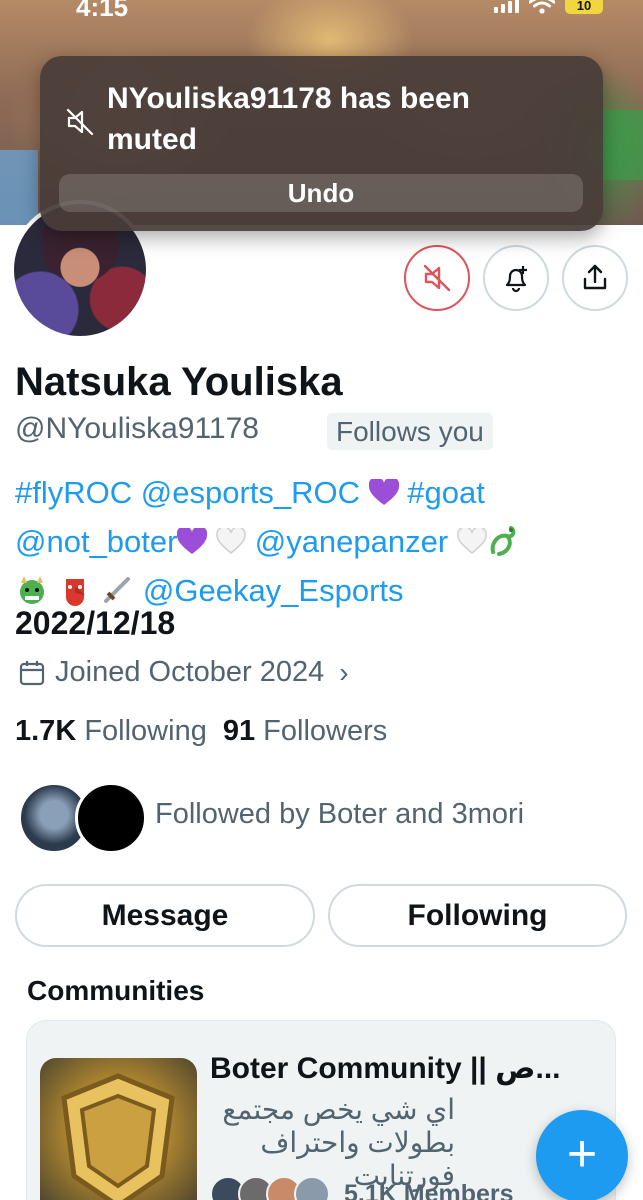 Image resolution: width=643 pixels, height=1200 pixels. I want to click on bio-hashtag: #flyROC, so click(73, 492).